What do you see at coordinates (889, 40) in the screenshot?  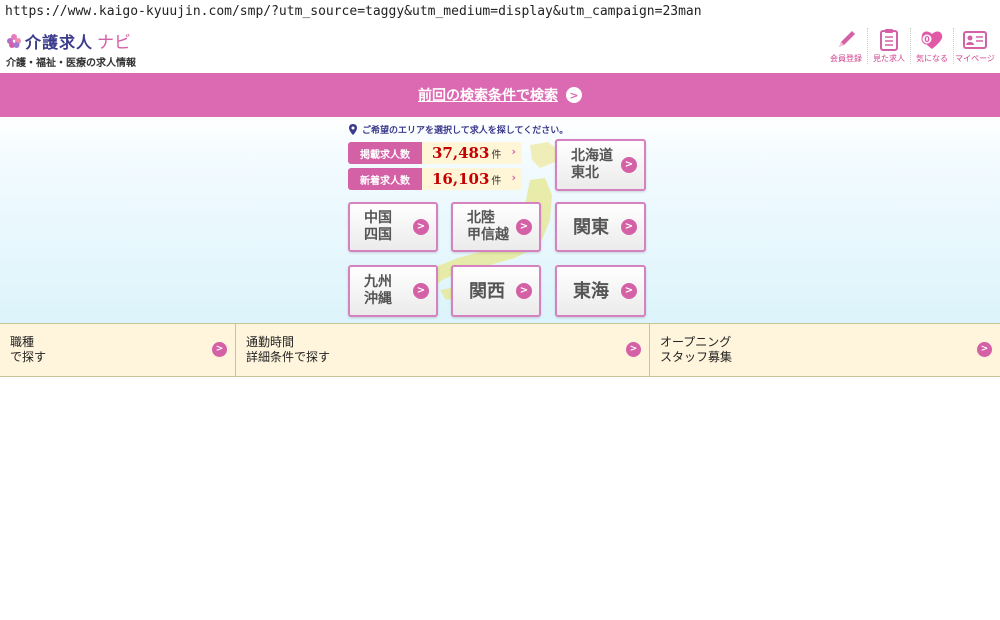 I see `clipboard-icon` at bounding box center [889, 40].